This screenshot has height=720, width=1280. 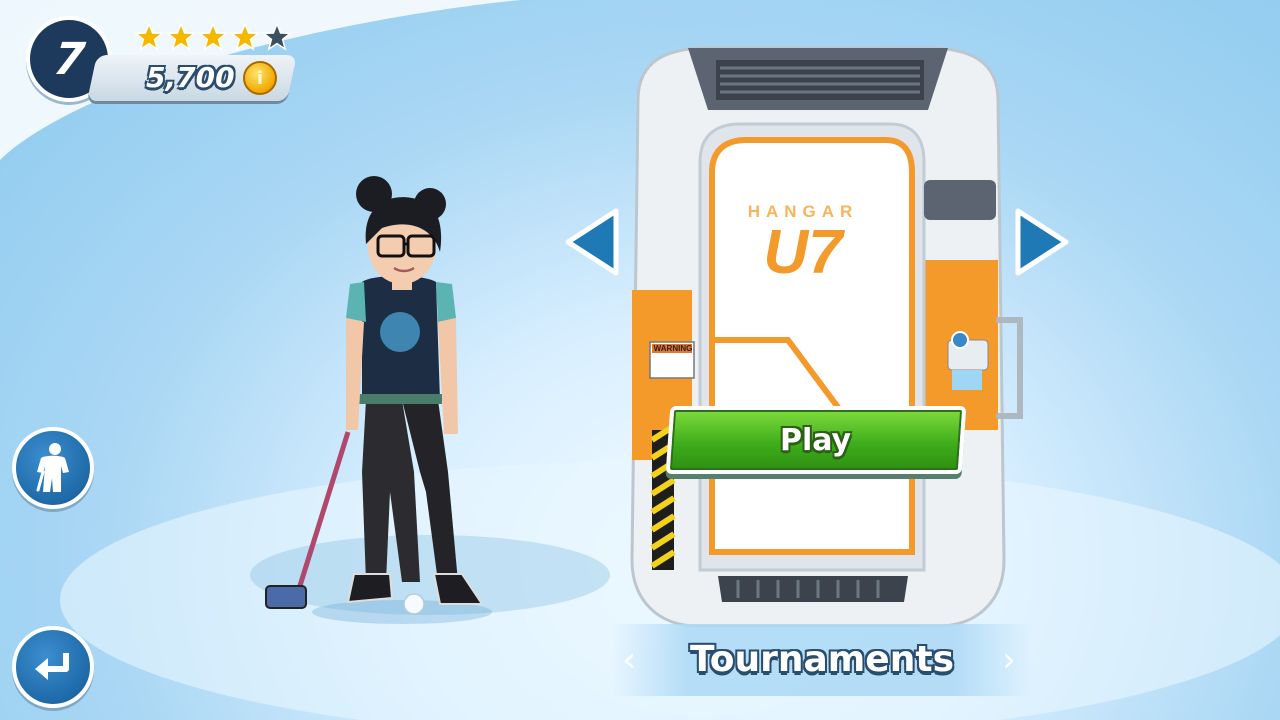 I want to click on pod-brand: HANGAR U7, so click(x=803, y=243).